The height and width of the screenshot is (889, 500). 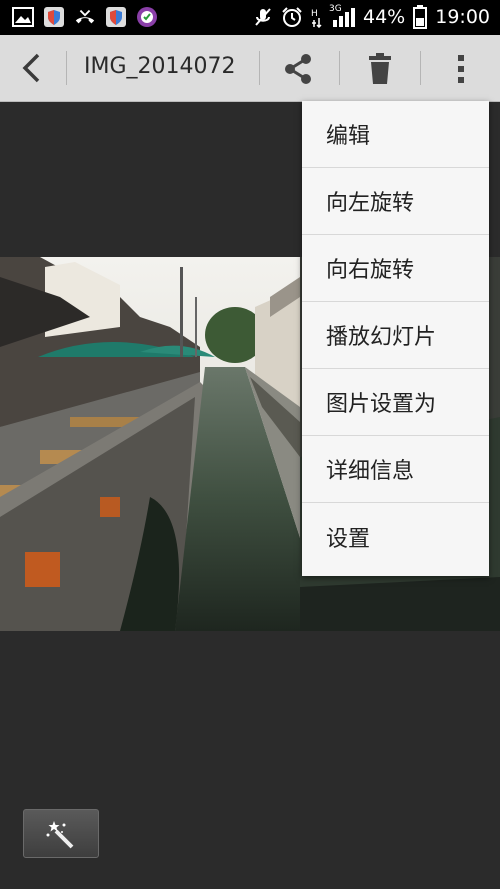 I want to click on notification-icons, so click(x=85, y=17).